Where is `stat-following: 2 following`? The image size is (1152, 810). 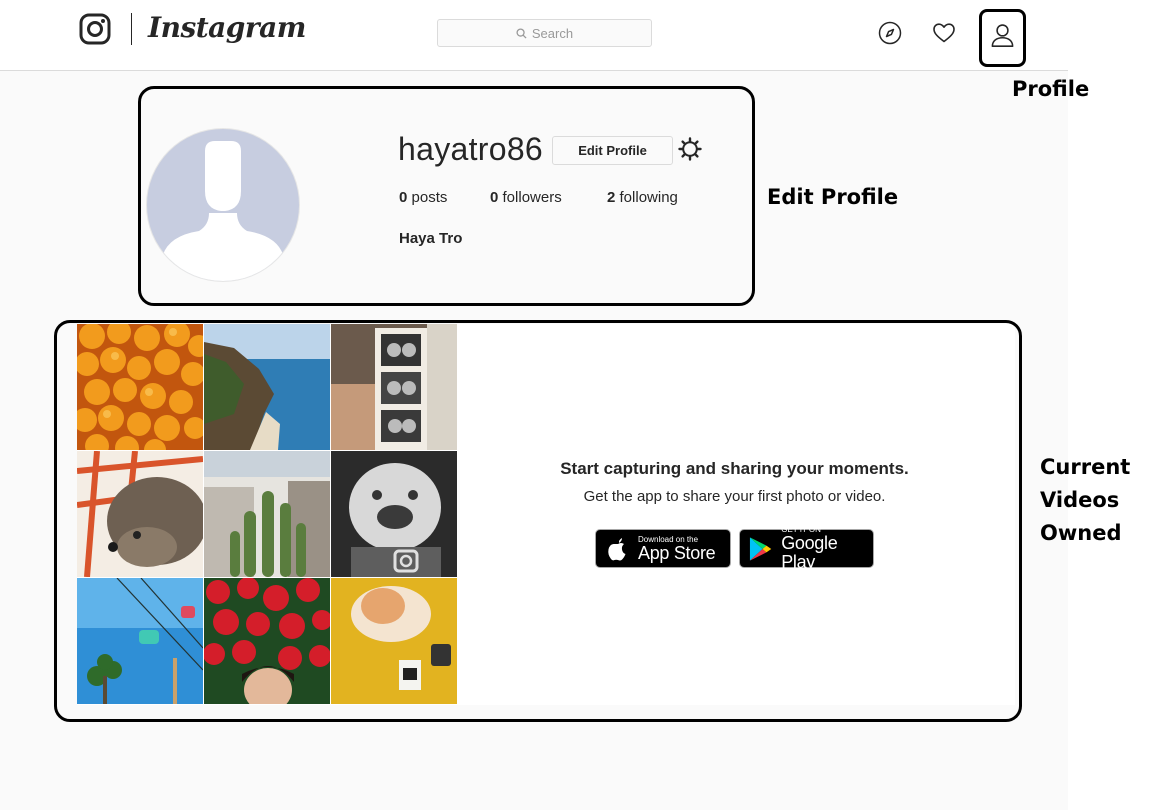
stat-following: 2 following is located at coordinates (642, 197).